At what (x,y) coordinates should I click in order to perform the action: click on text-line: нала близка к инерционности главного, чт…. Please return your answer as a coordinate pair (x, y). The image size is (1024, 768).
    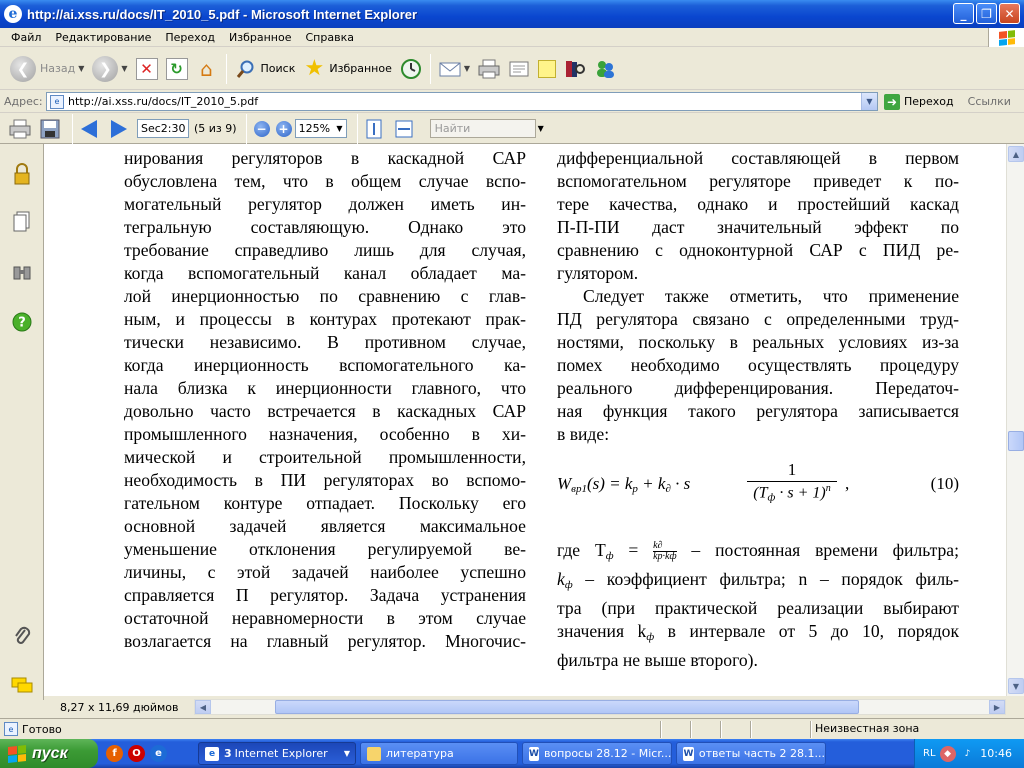
    Looking at the image, I should click on (325, 388).